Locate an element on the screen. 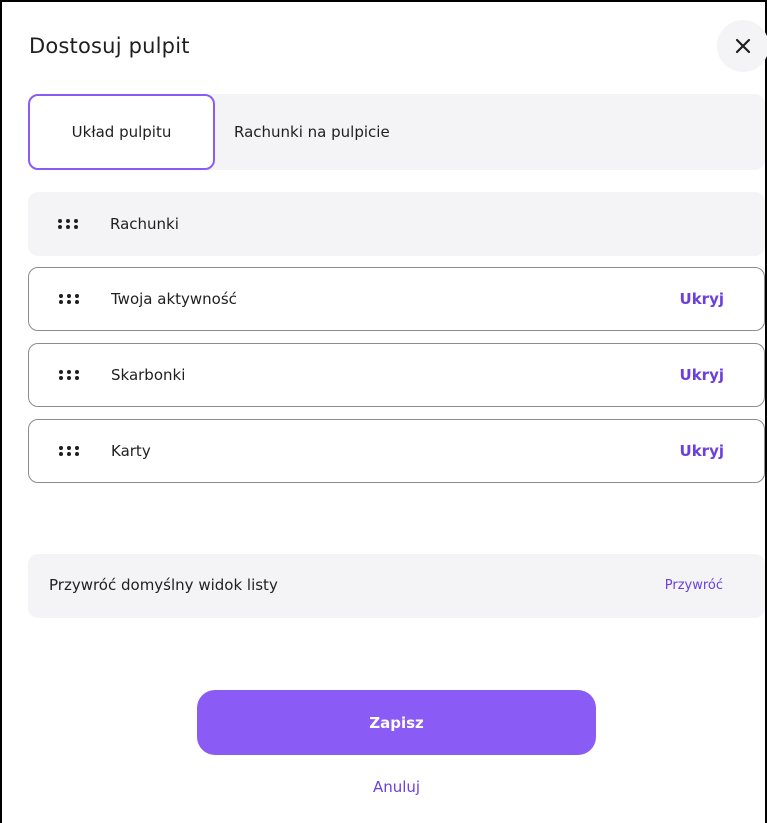 This screenshot has height=823, width=767. section-row-activity: Twoja aktywność Ukryj is located at coordinates (396, 299).